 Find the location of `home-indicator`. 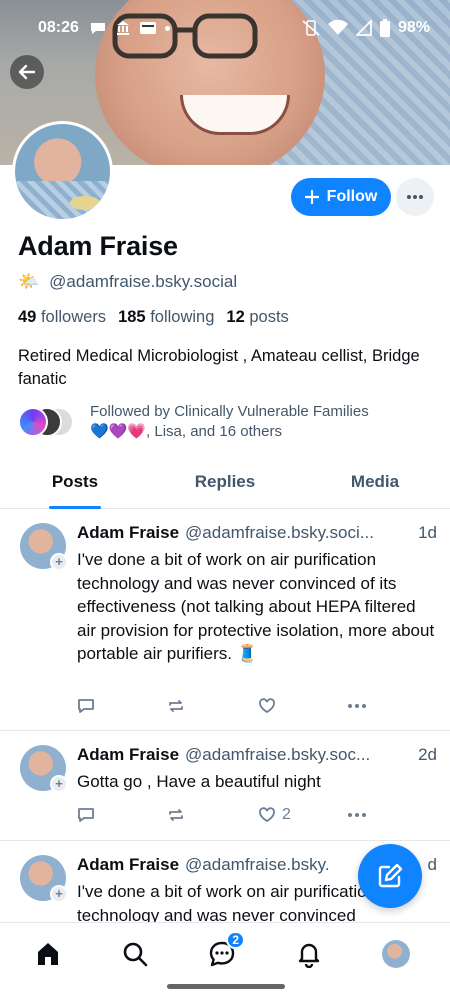

home-indicator is located at coordinates (226, 986).